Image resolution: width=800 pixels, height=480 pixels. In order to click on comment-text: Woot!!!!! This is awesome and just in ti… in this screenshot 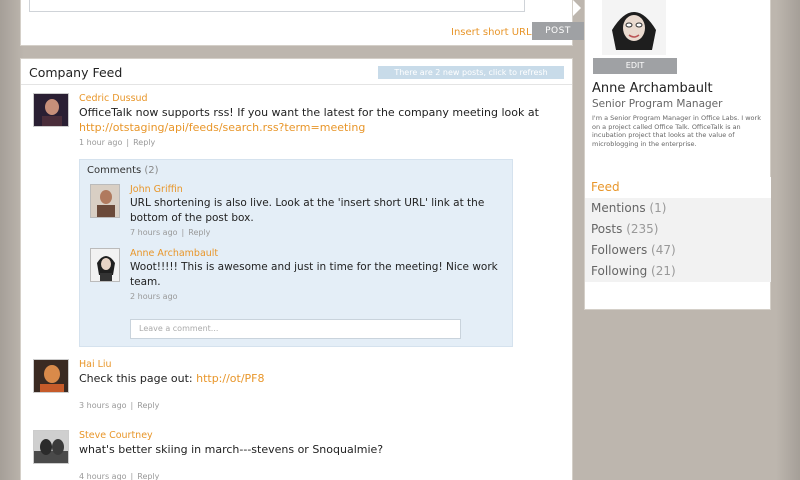, I will do `click(314, 274)`.